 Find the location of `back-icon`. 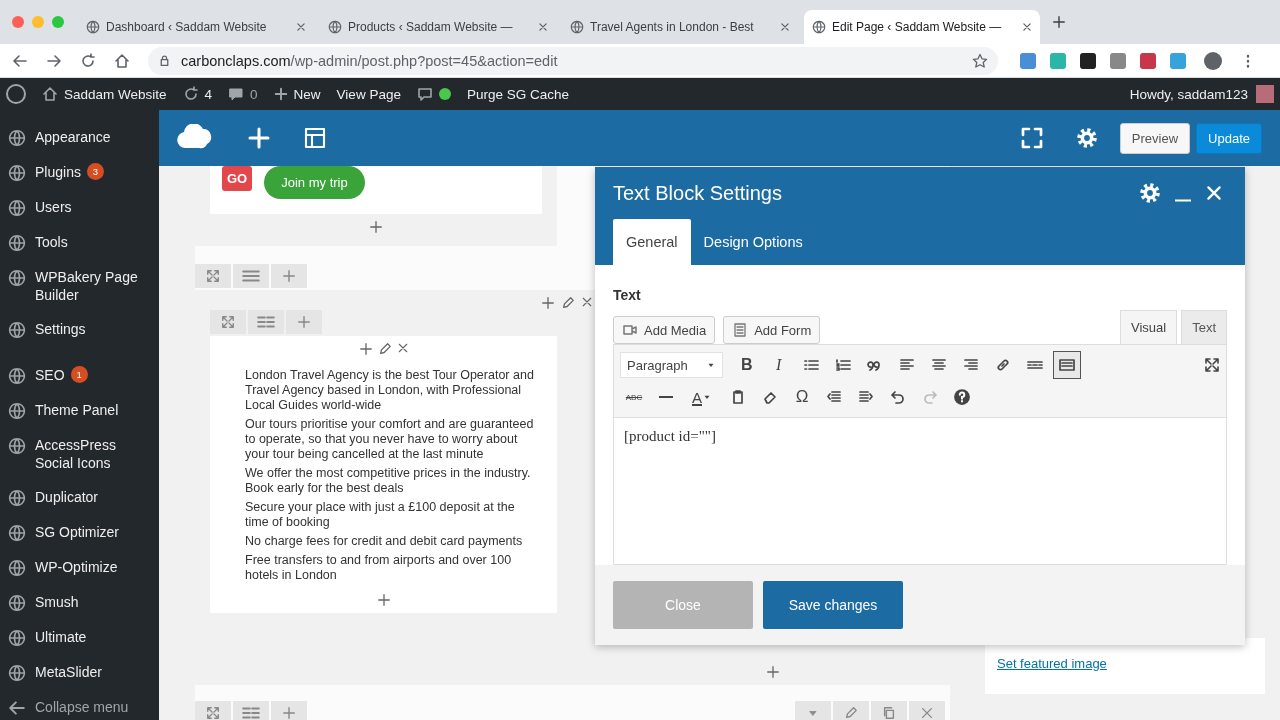

back-icon is located at coordinates (20, 60).